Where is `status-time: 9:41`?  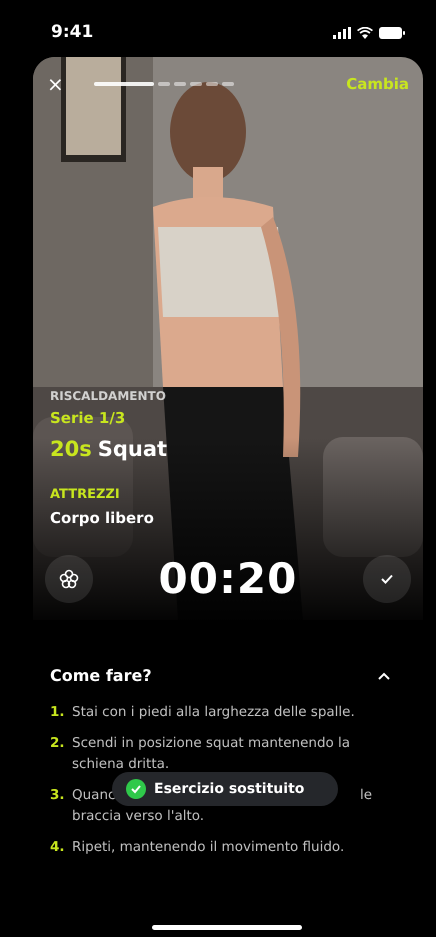
status-time: 9:41 is located at coordinates (72, 32).